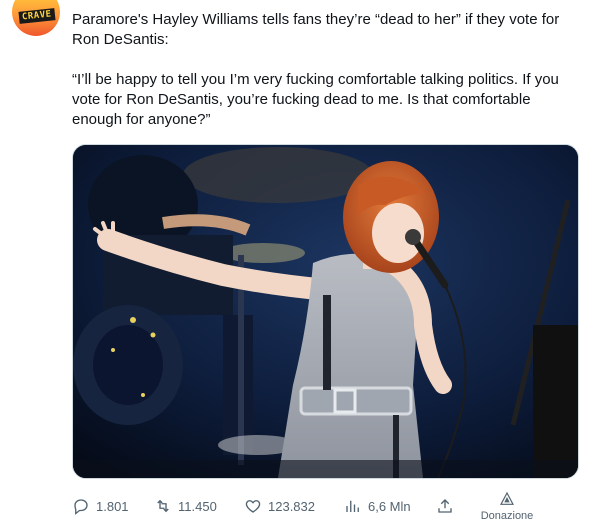  Describe the element at coordinates (389, 506) in the screenshot. I see `view-count: 6,6 Mln` at that location.